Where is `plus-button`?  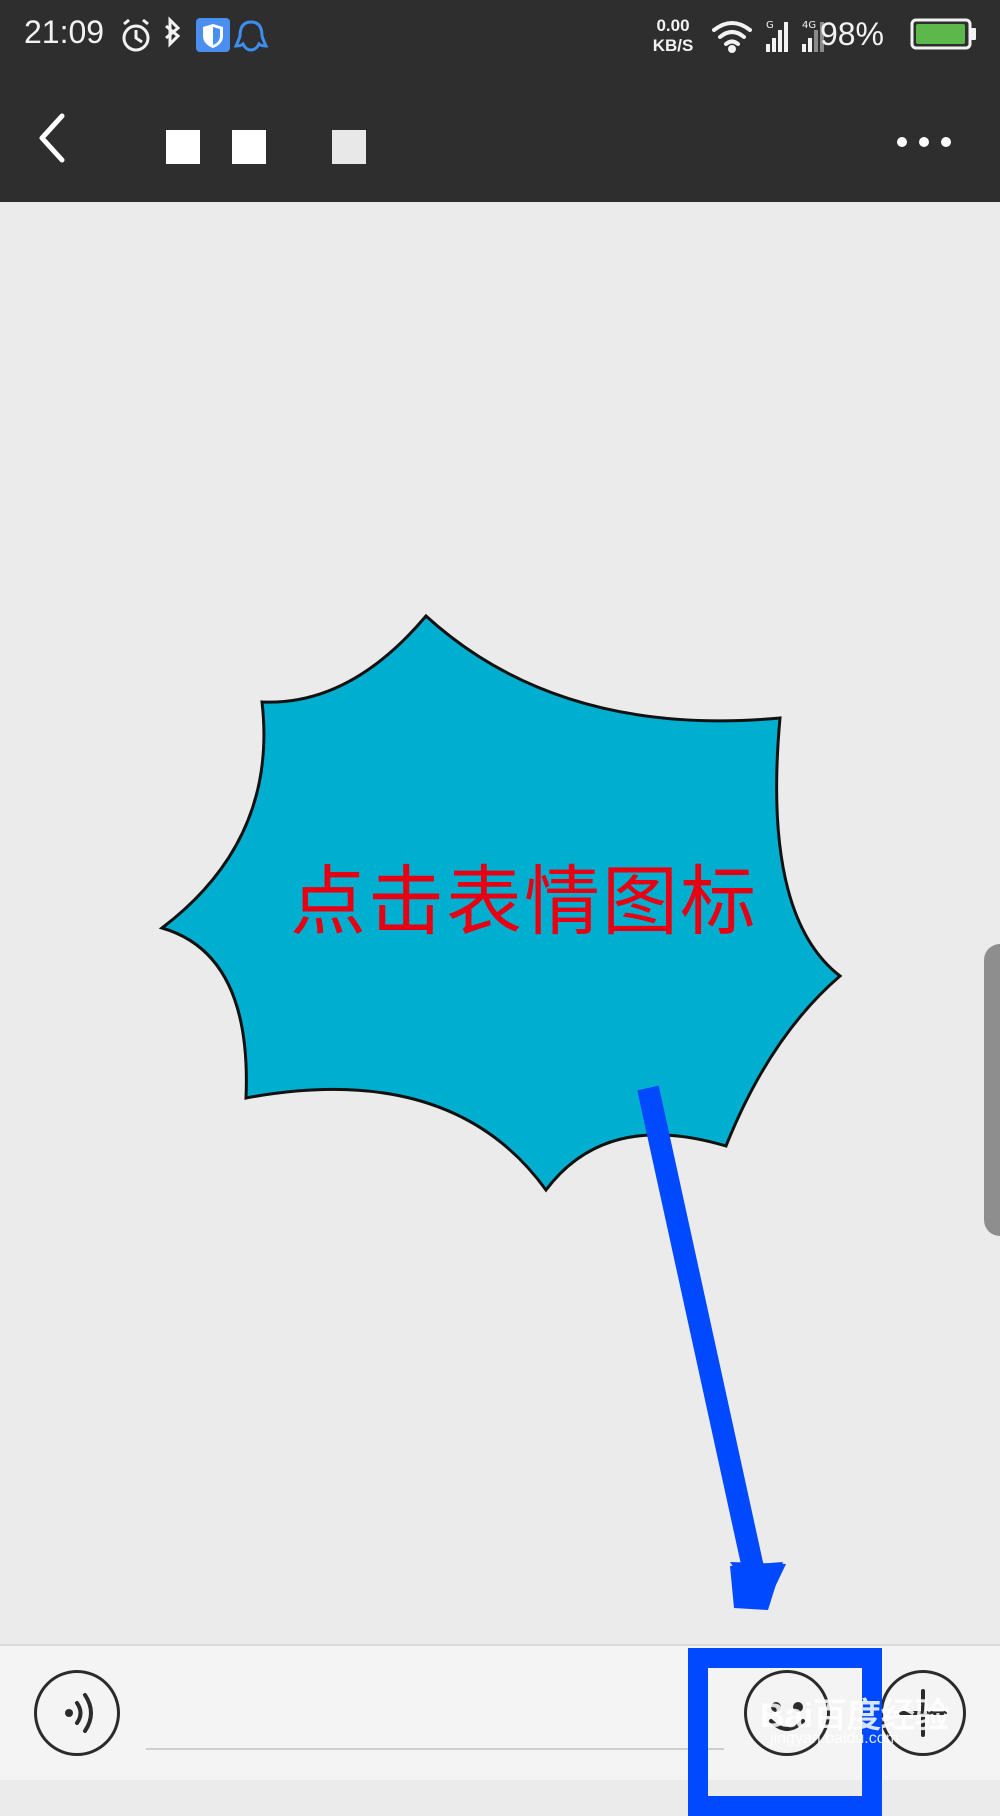 plus-button is located at coordinates (923, 1713).